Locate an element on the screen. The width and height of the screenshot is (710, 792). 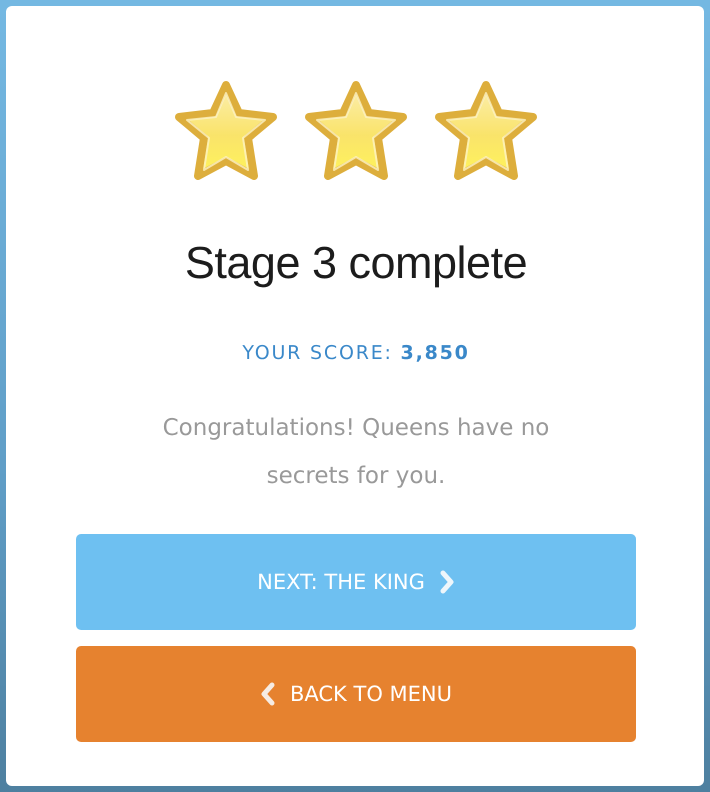
congratulations-message: Congratulations! Queens have no secrets for you. is located at coordinates (356, 452).